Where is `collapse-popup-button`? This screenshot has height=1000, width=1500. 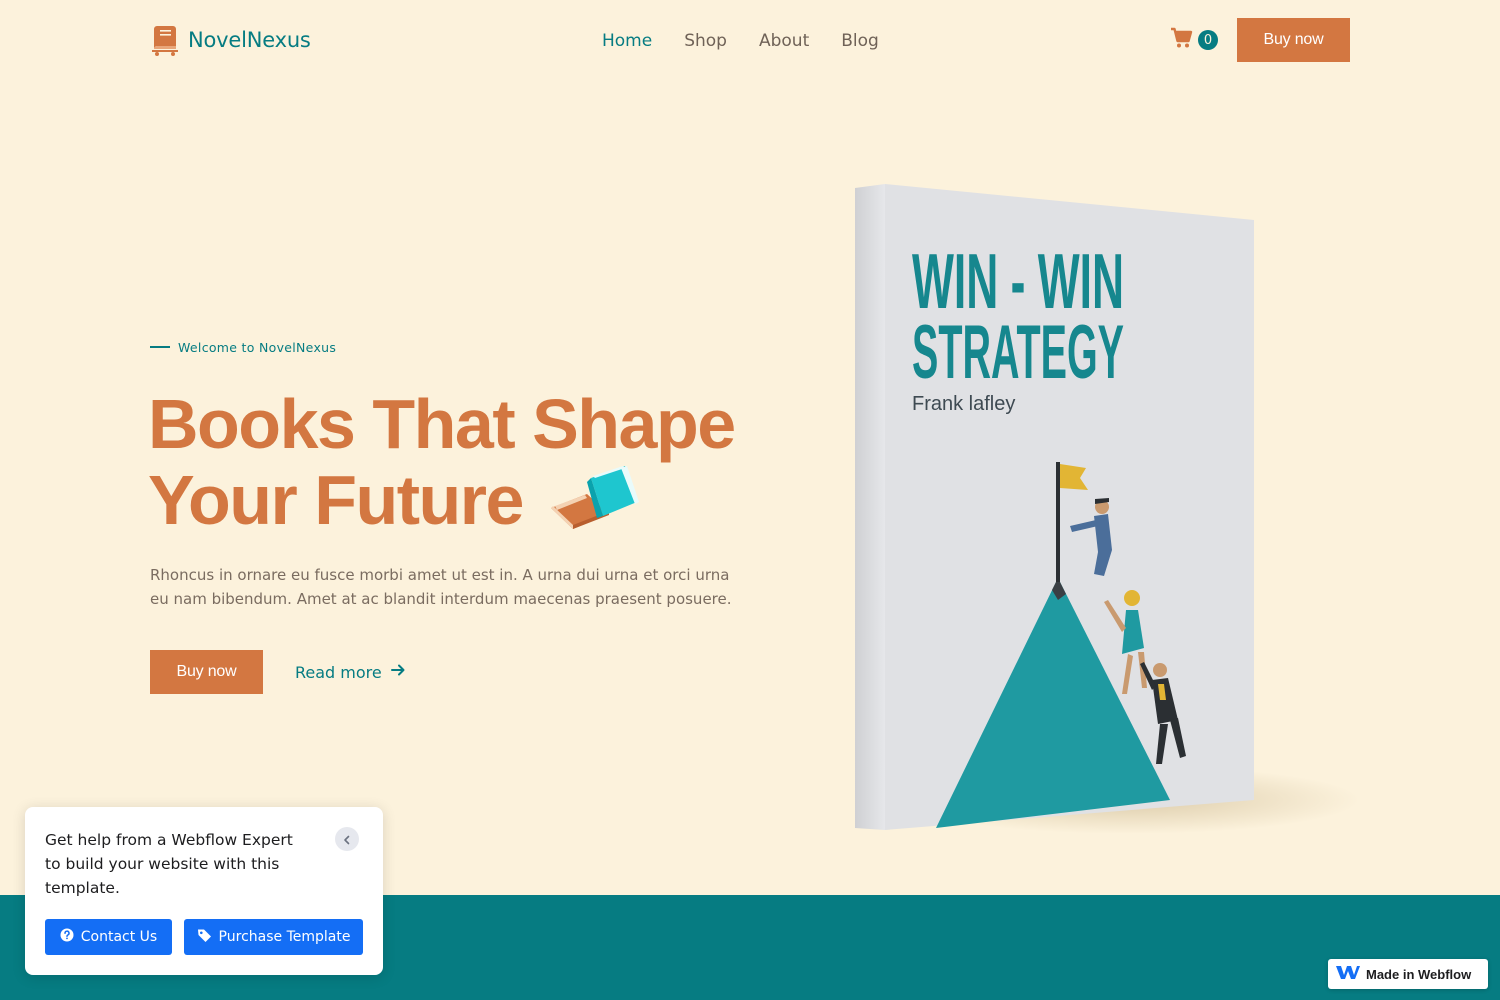
collapse-popup-button is located at coordinates (347, 839).